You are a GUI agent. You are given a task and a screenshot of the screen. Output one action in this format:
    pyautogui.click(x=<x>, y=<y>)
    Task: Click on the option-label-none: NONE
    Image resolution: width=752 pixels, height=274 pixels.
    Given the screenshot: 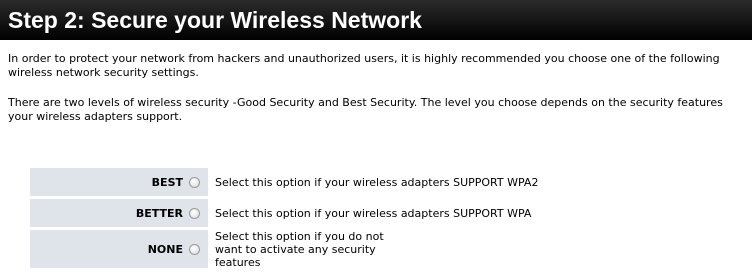 What is the action you would take?
    pyautogui.click(x=165, y=249)
    